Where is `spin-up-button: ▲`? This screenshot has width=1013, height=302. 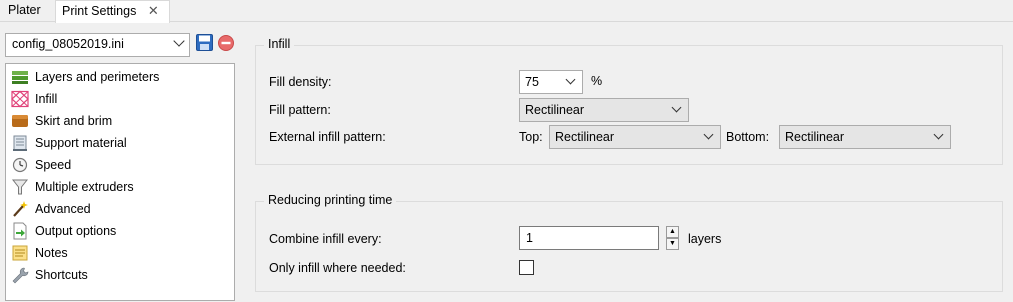
spin-up-button: ▲ is located at coordinates (672, 232).